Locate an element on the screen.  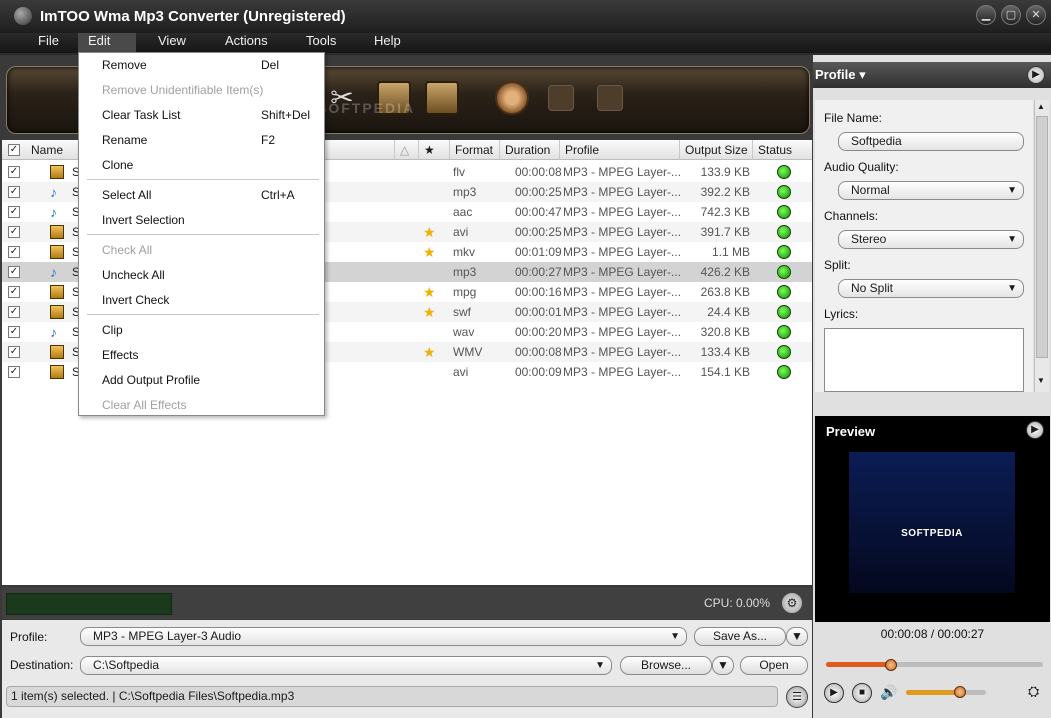
app-icon is located at coordinates (23, 16).